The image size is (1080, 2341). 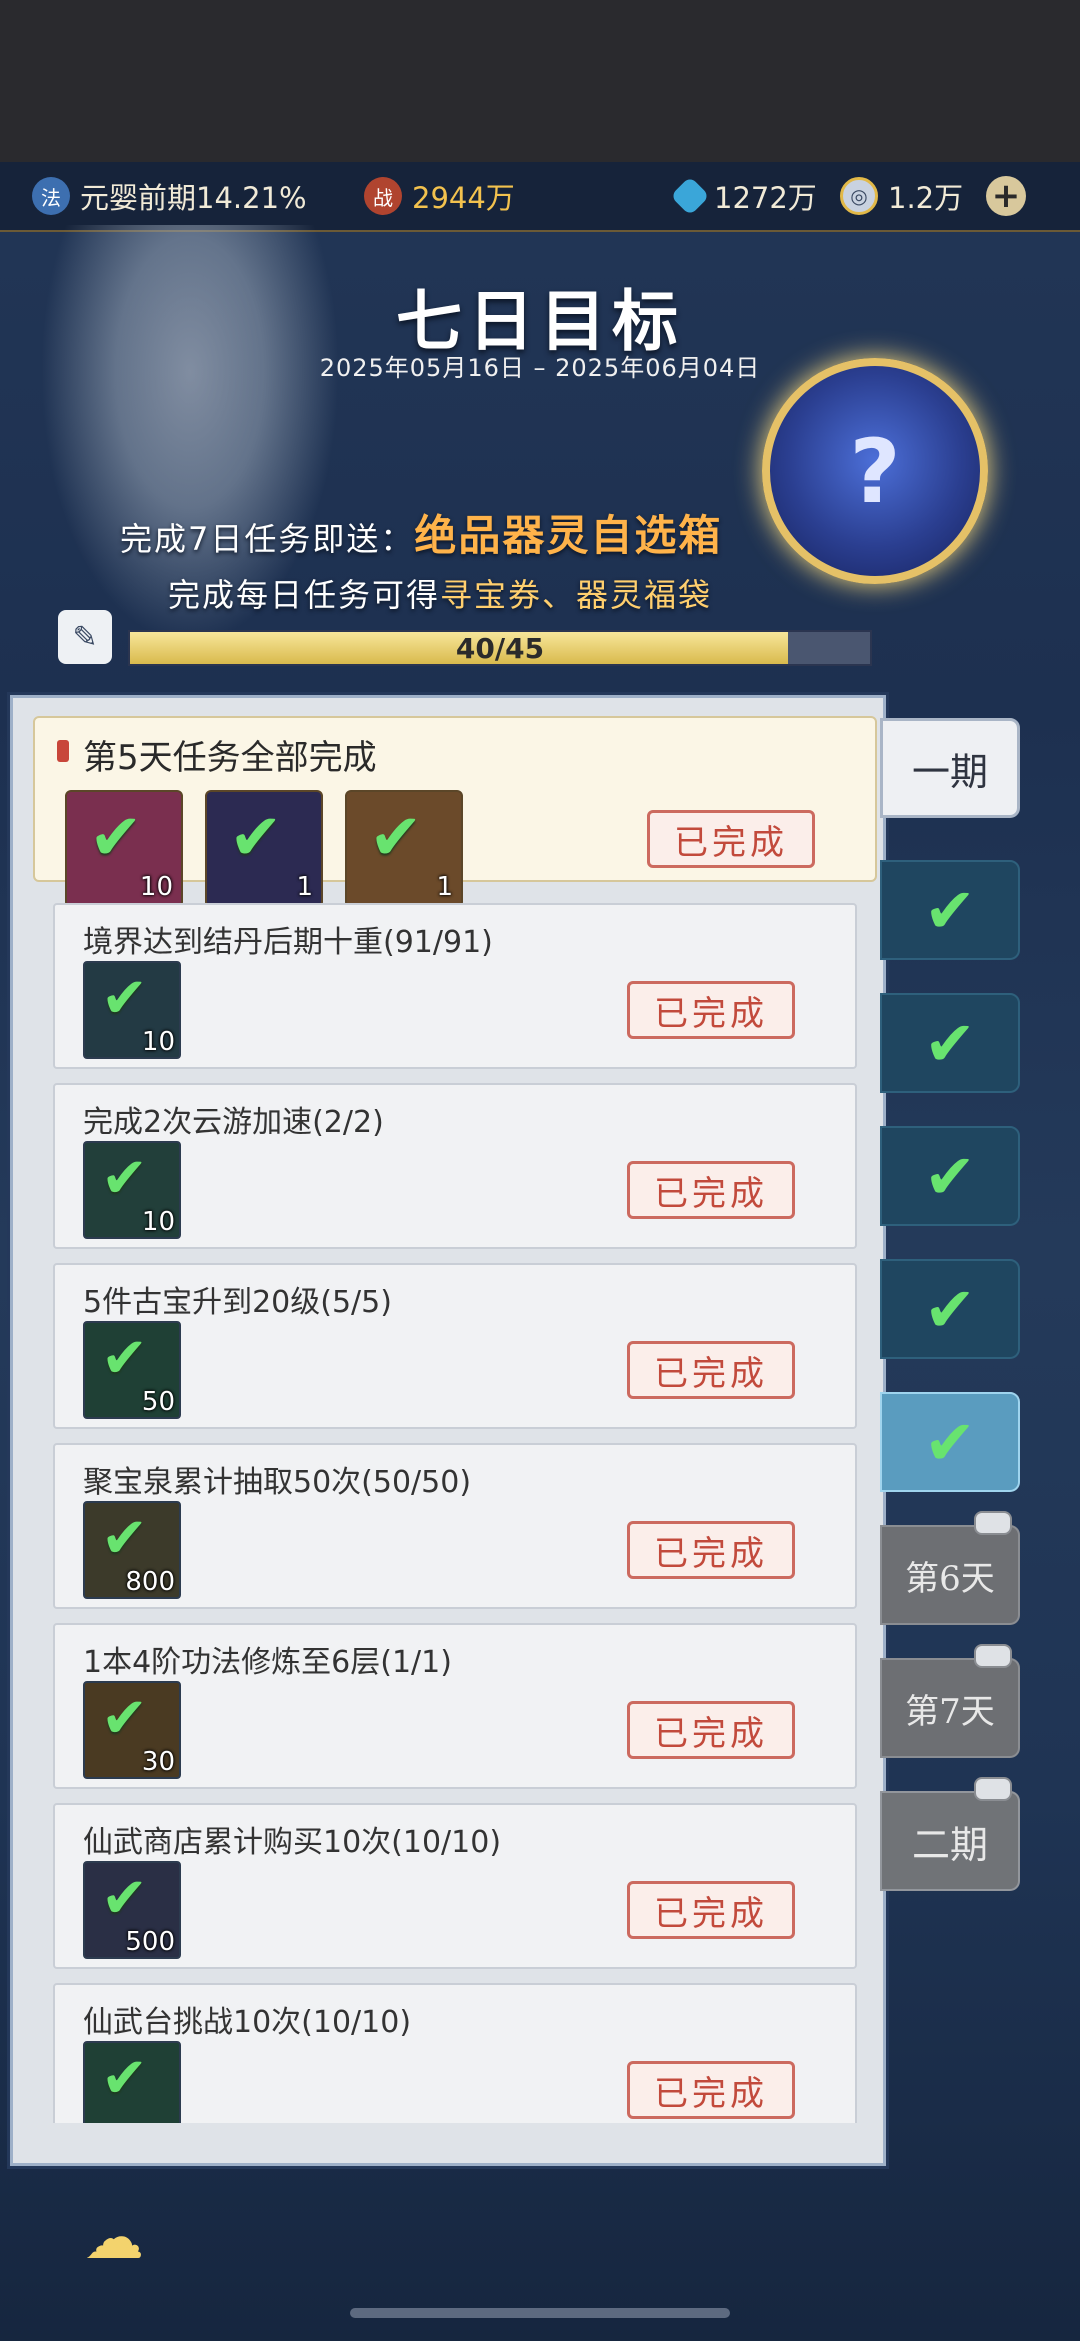 I want to click on task-reward-icon: ✔ 800, so click(x=132, y=1550).